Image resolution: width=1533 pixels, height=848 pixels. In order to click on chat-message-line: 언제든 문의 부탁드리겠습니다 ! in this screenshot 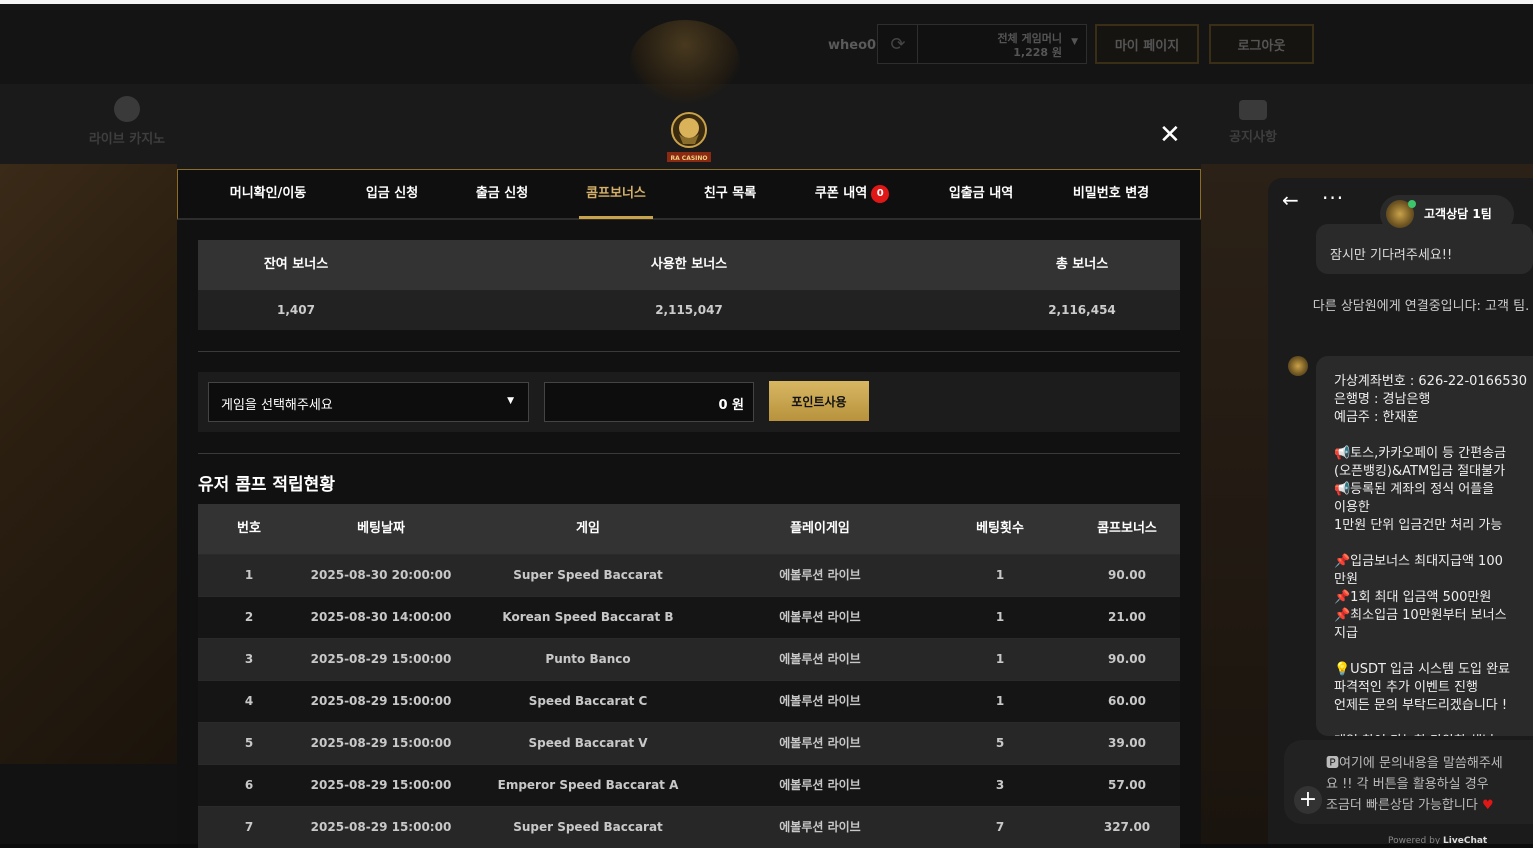, I will do `click(1421, 705)`.